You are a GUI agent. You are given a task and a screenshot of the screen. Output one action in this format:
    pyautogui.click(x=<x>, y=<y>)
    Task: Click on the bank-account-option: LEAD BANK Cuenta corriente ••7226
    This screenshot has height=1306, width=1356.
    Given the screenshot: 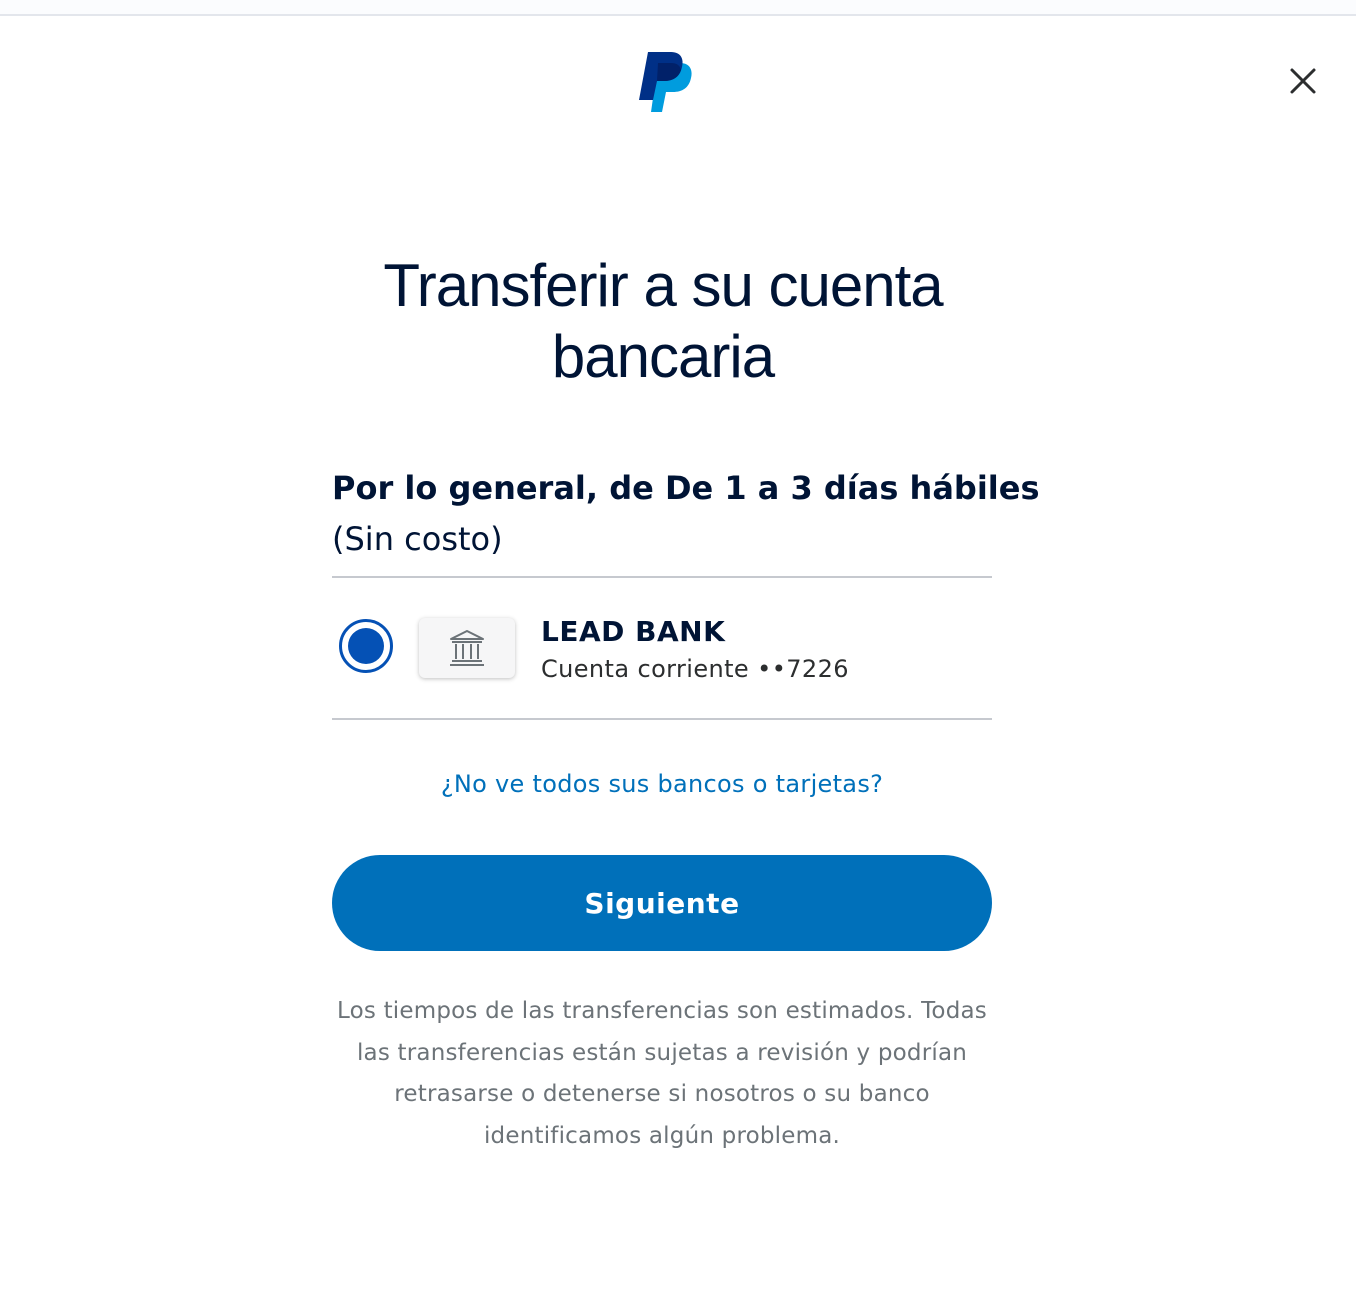 What is the action you would take?
    pyautogui.click(x=662, y=648)
    